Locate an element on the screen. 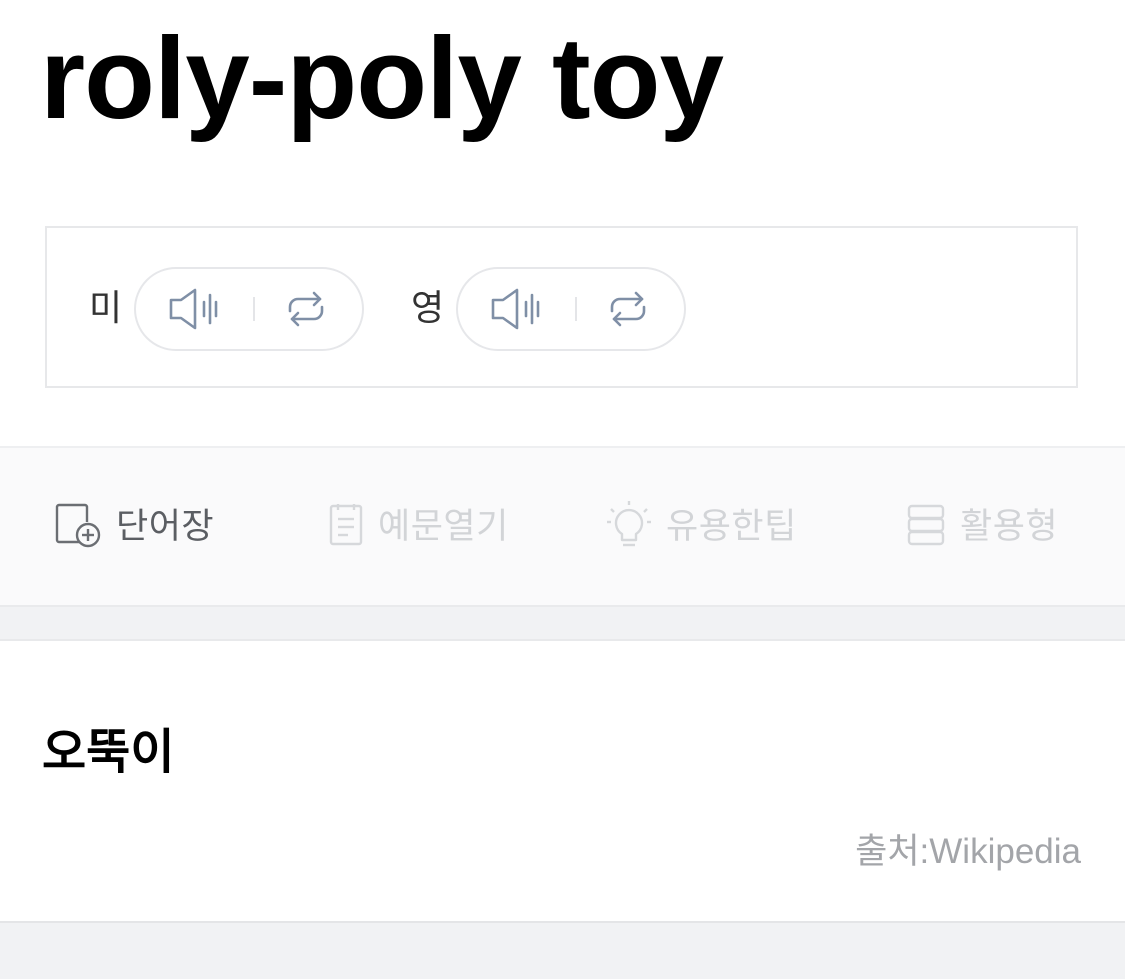 Image resolution: width=1125 pixels, height=979 pixels. section-divider is located at coordinates (562, 624).